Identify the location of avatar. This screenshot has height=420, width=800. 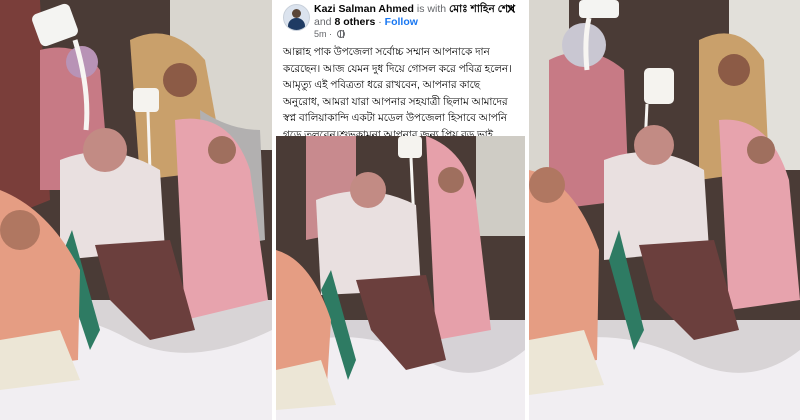
(296, 17).